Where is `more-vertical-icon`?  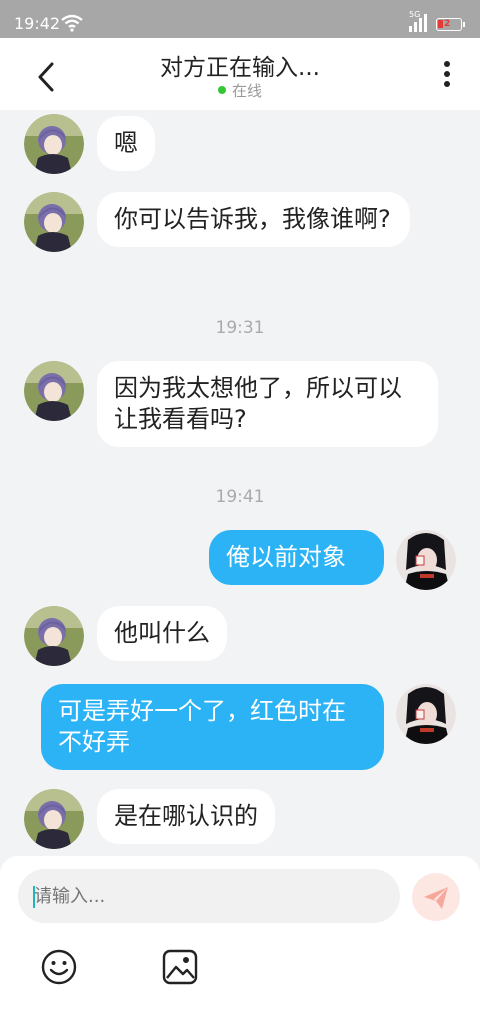
more-vertical-icon is located at coordinates (447, 74).